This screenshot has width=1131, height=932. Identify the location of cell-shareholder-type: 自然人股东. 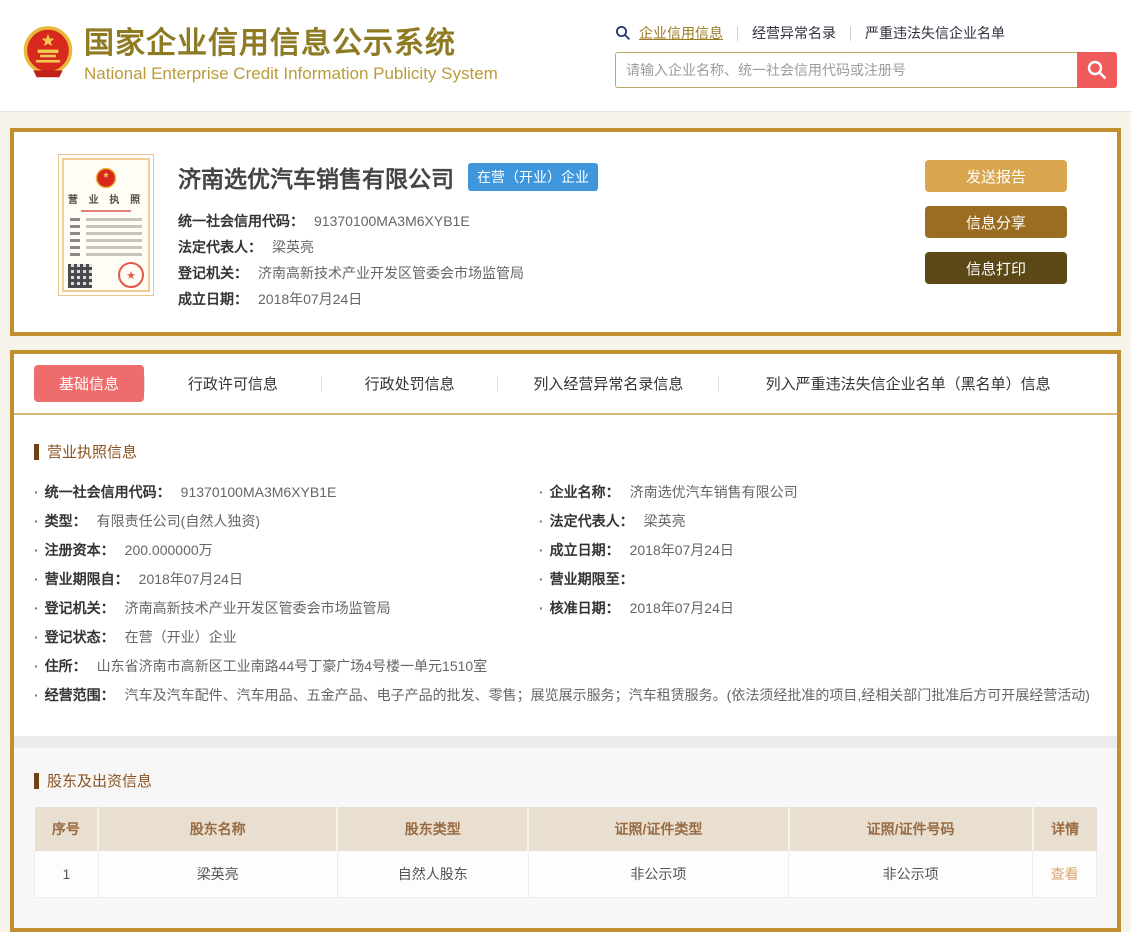
(432, 874).